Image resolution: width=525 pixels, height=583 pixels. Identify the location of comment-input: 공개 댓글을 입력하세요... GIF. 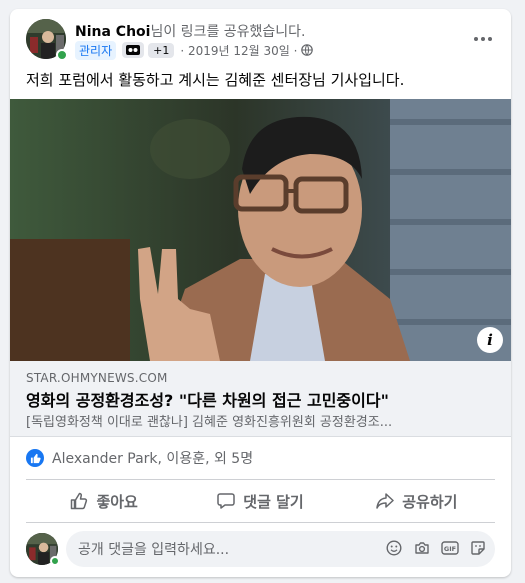
(280, 549).